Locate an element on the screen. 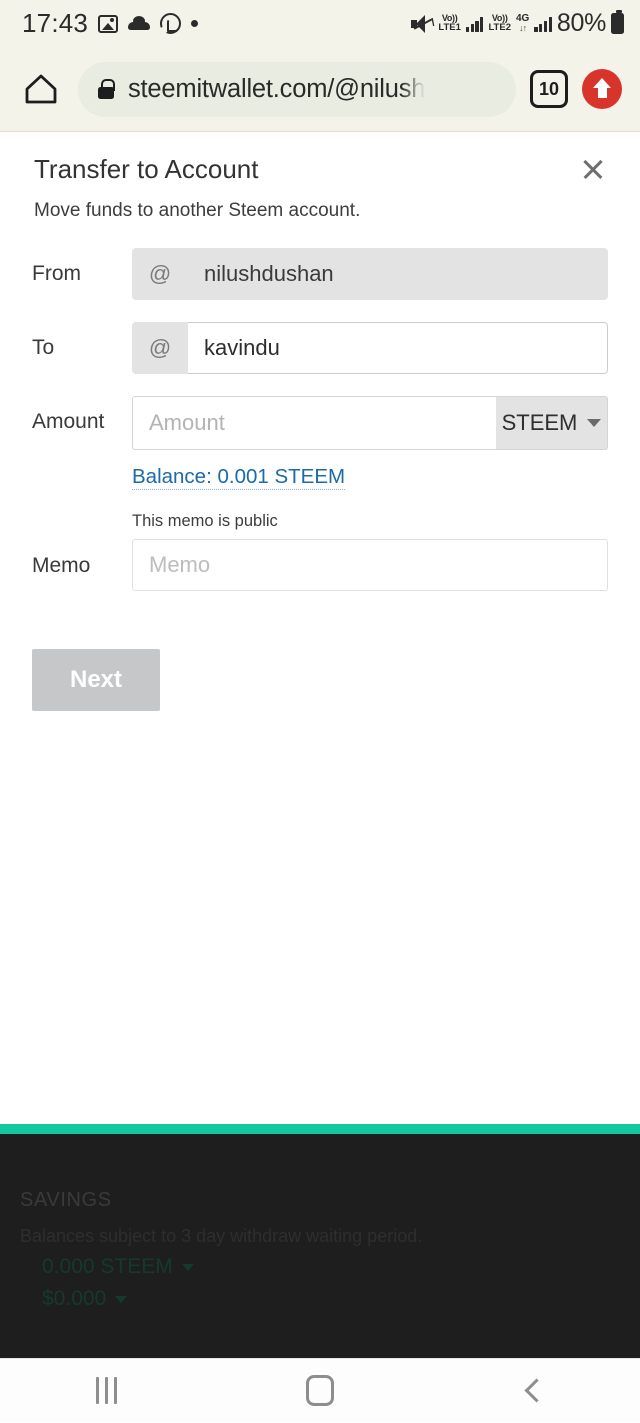  to-label: To is located at coordinates (43, 347).